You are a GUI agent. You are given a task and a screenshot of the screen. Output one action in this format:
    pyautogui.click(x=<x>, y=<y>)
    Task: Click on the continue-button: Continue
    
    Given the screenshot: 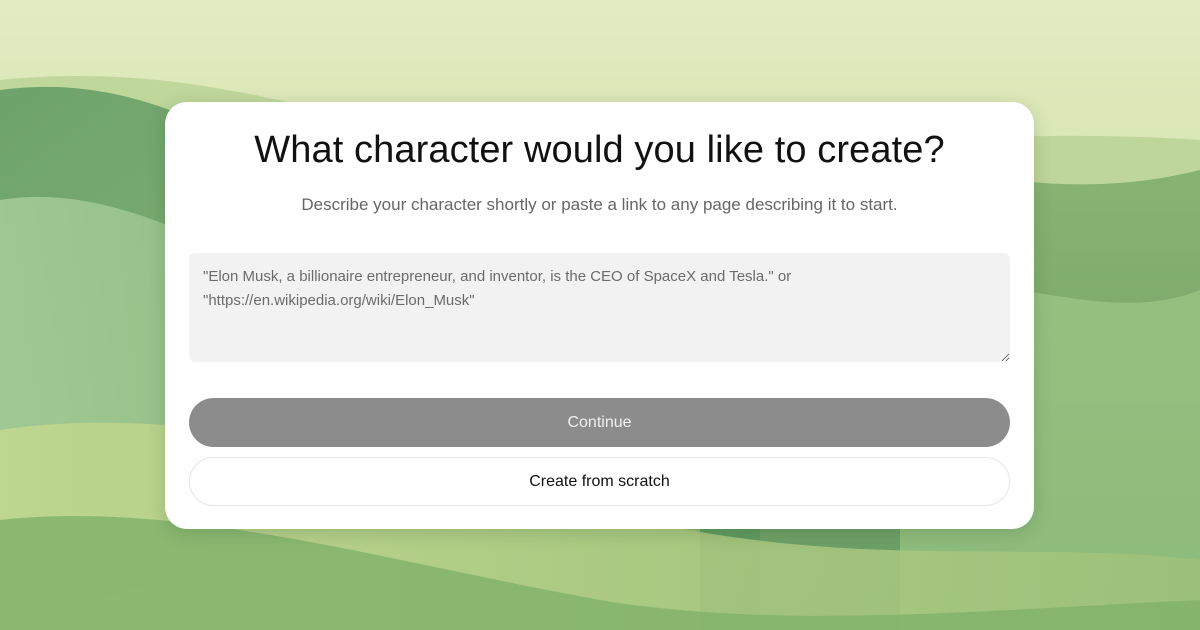 What is the action you would take?
    pyautogui.click(x=599, y=422)
    